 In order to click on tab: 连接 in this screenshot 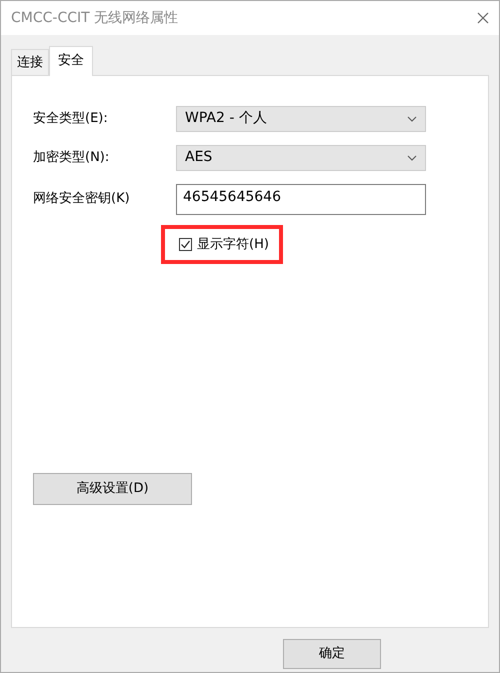, I will do `click(30, 61)`.